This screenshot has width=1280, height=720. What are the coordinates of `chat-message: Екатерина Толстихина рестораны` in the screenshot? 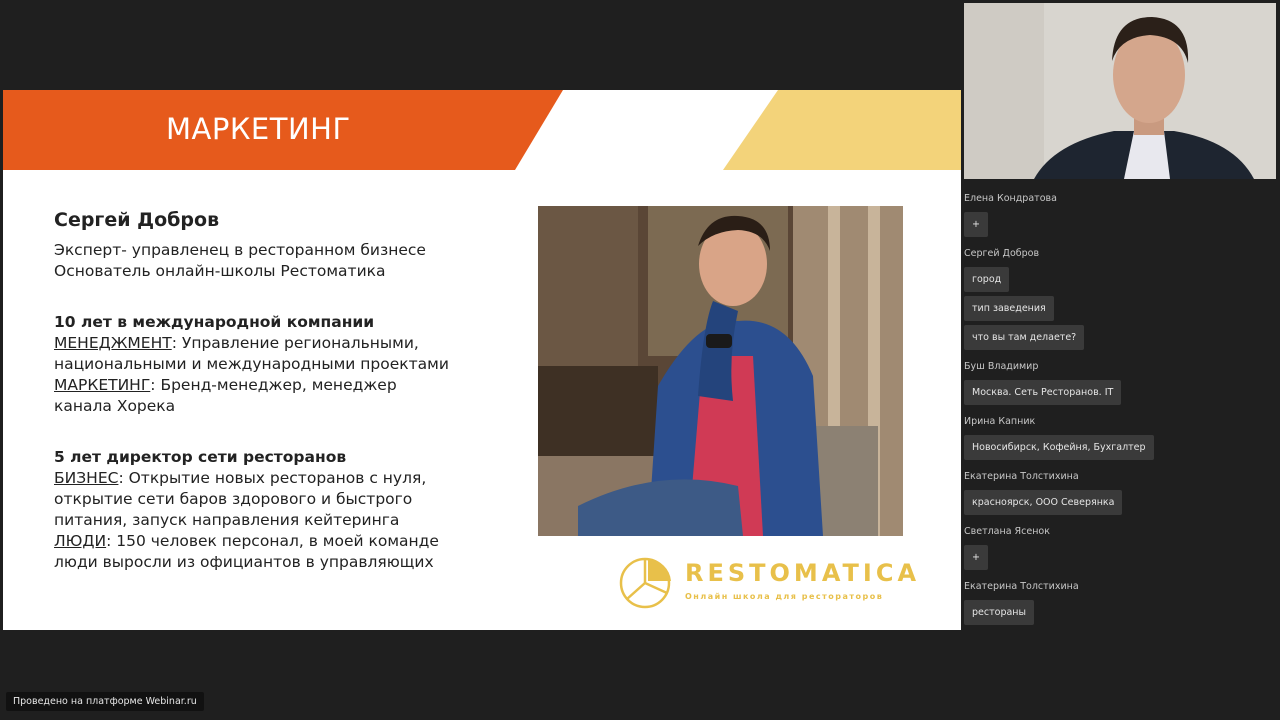 It's located at (1120, 603).